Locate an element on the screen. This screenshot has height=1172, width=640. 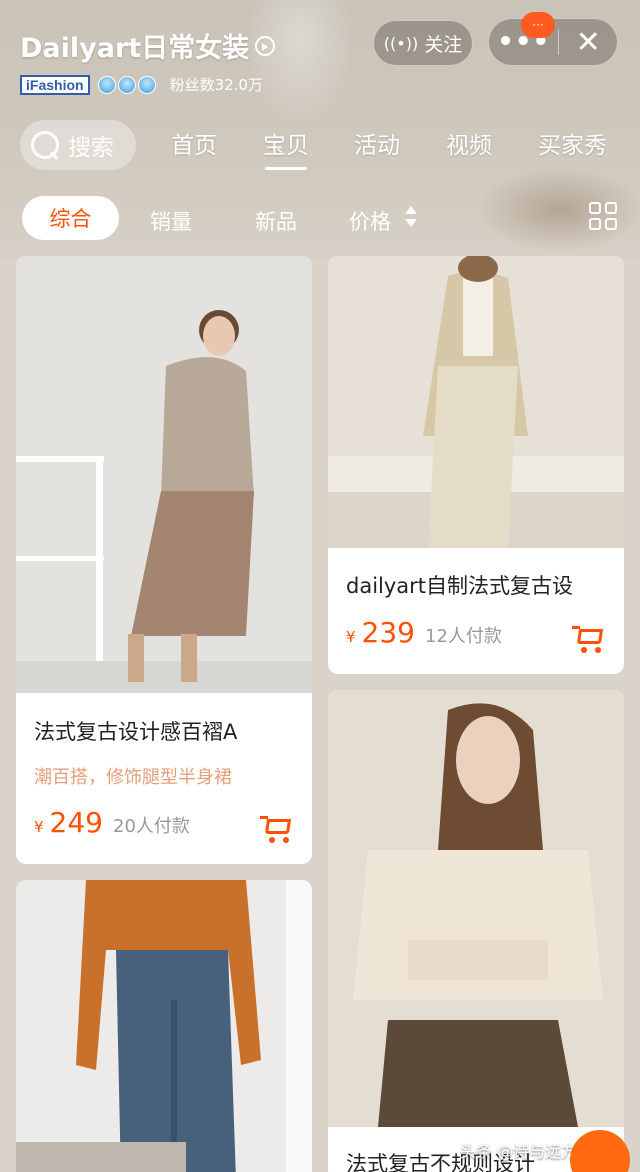
close-button: ✕ is located at coordinates (588, 42).